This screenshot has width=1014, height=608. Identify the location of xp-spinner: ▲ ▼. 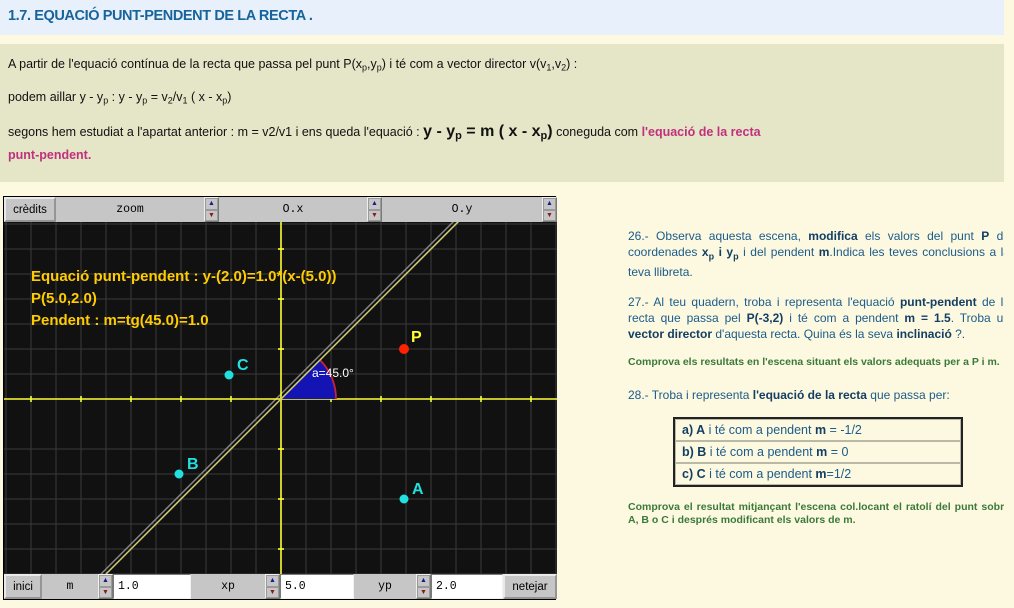
(272, 586).